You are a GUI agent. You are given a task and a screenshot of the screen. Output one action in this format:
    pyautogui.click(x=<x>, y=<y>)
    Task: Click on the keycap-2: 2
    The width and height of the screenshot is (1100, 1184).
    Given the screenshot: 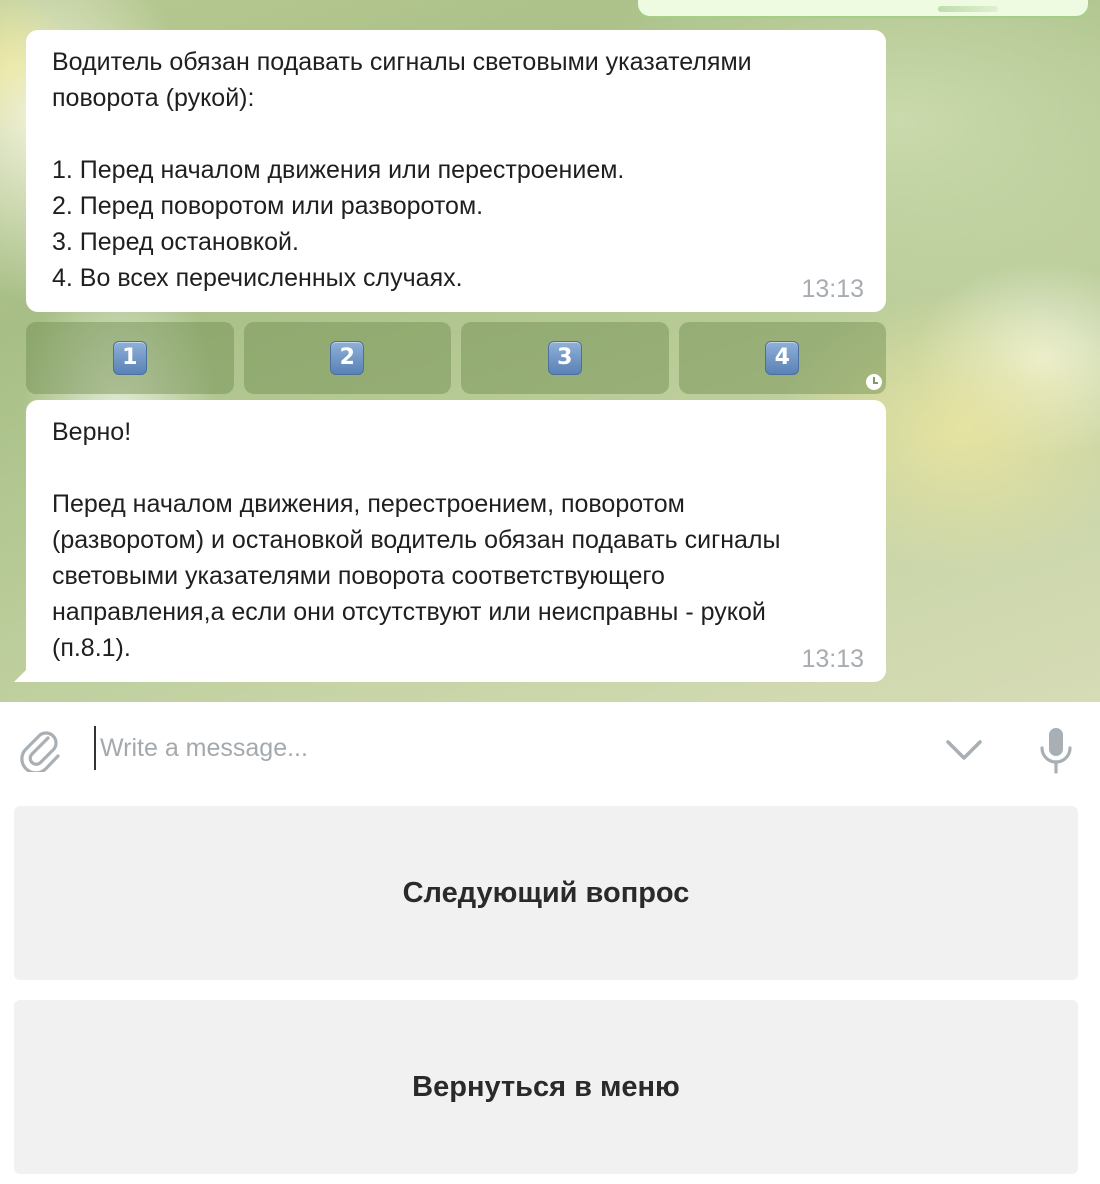 What is the action you would take?
    pyautogui.click(x=347, y=358)
    